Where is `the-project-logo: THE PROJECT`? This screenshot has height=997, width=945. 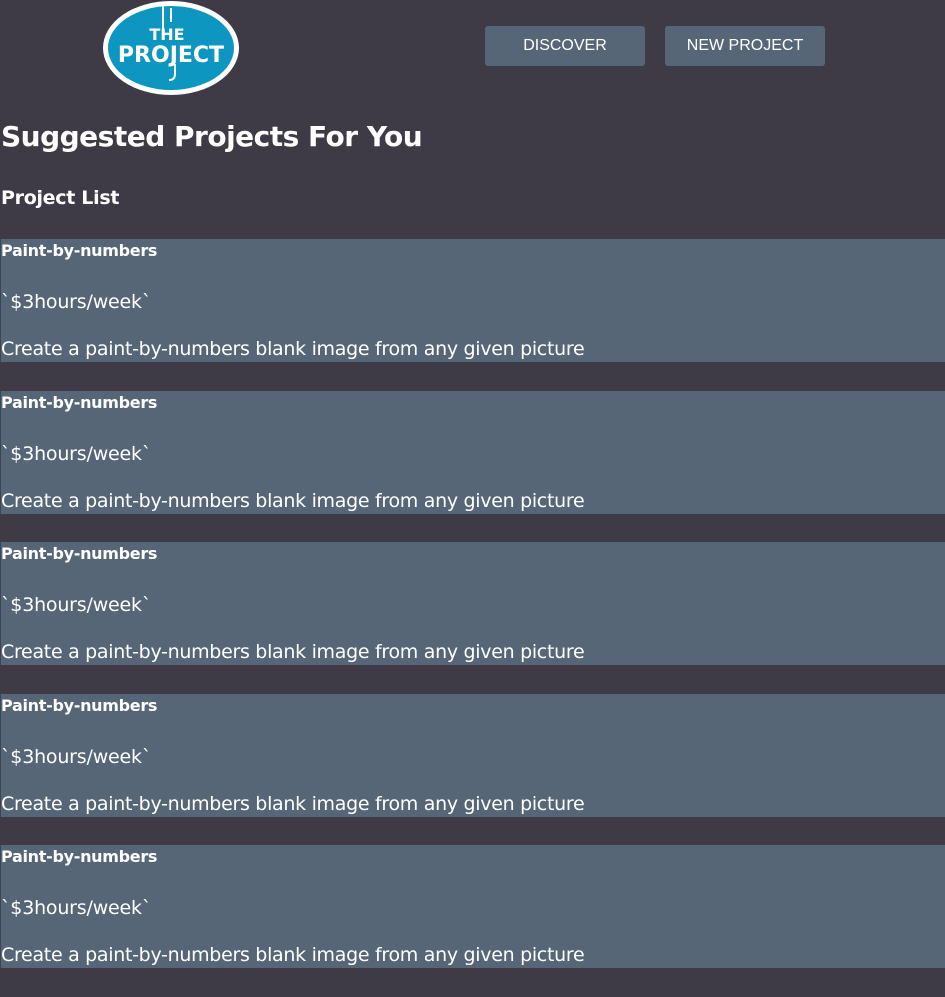
the-project-logo: THE PROJECT is located at coordinates (171, 48).